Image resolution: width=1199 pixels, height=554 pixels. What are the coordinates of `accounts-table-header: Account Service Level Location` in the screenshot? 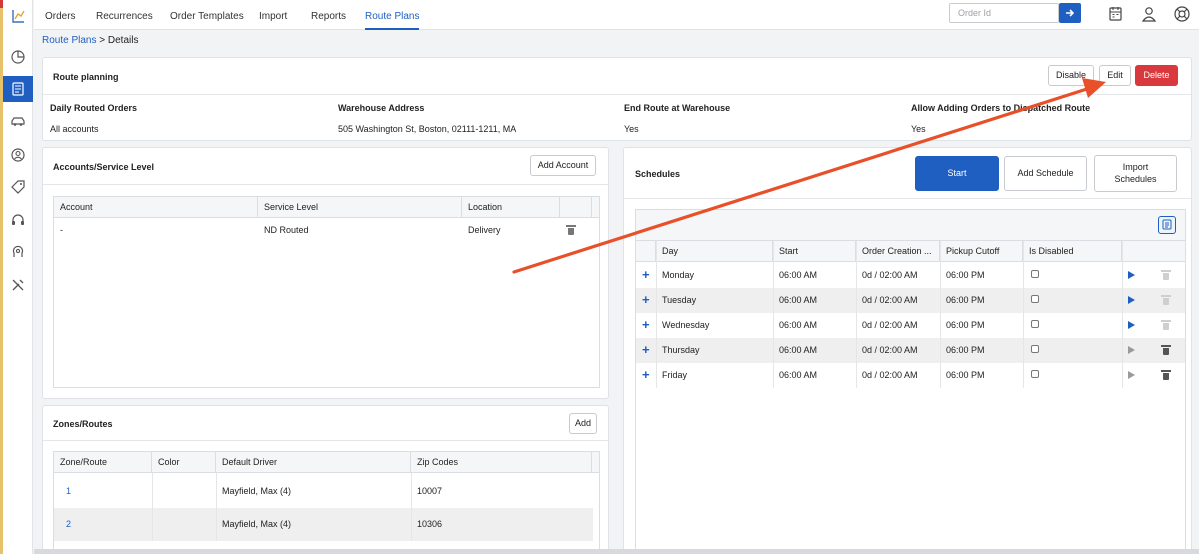 It's located at (326, 207).